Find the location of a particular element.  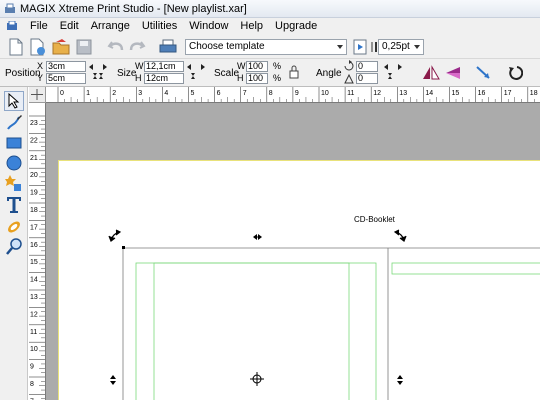

selector-tool is located at coordinates (14, 101).